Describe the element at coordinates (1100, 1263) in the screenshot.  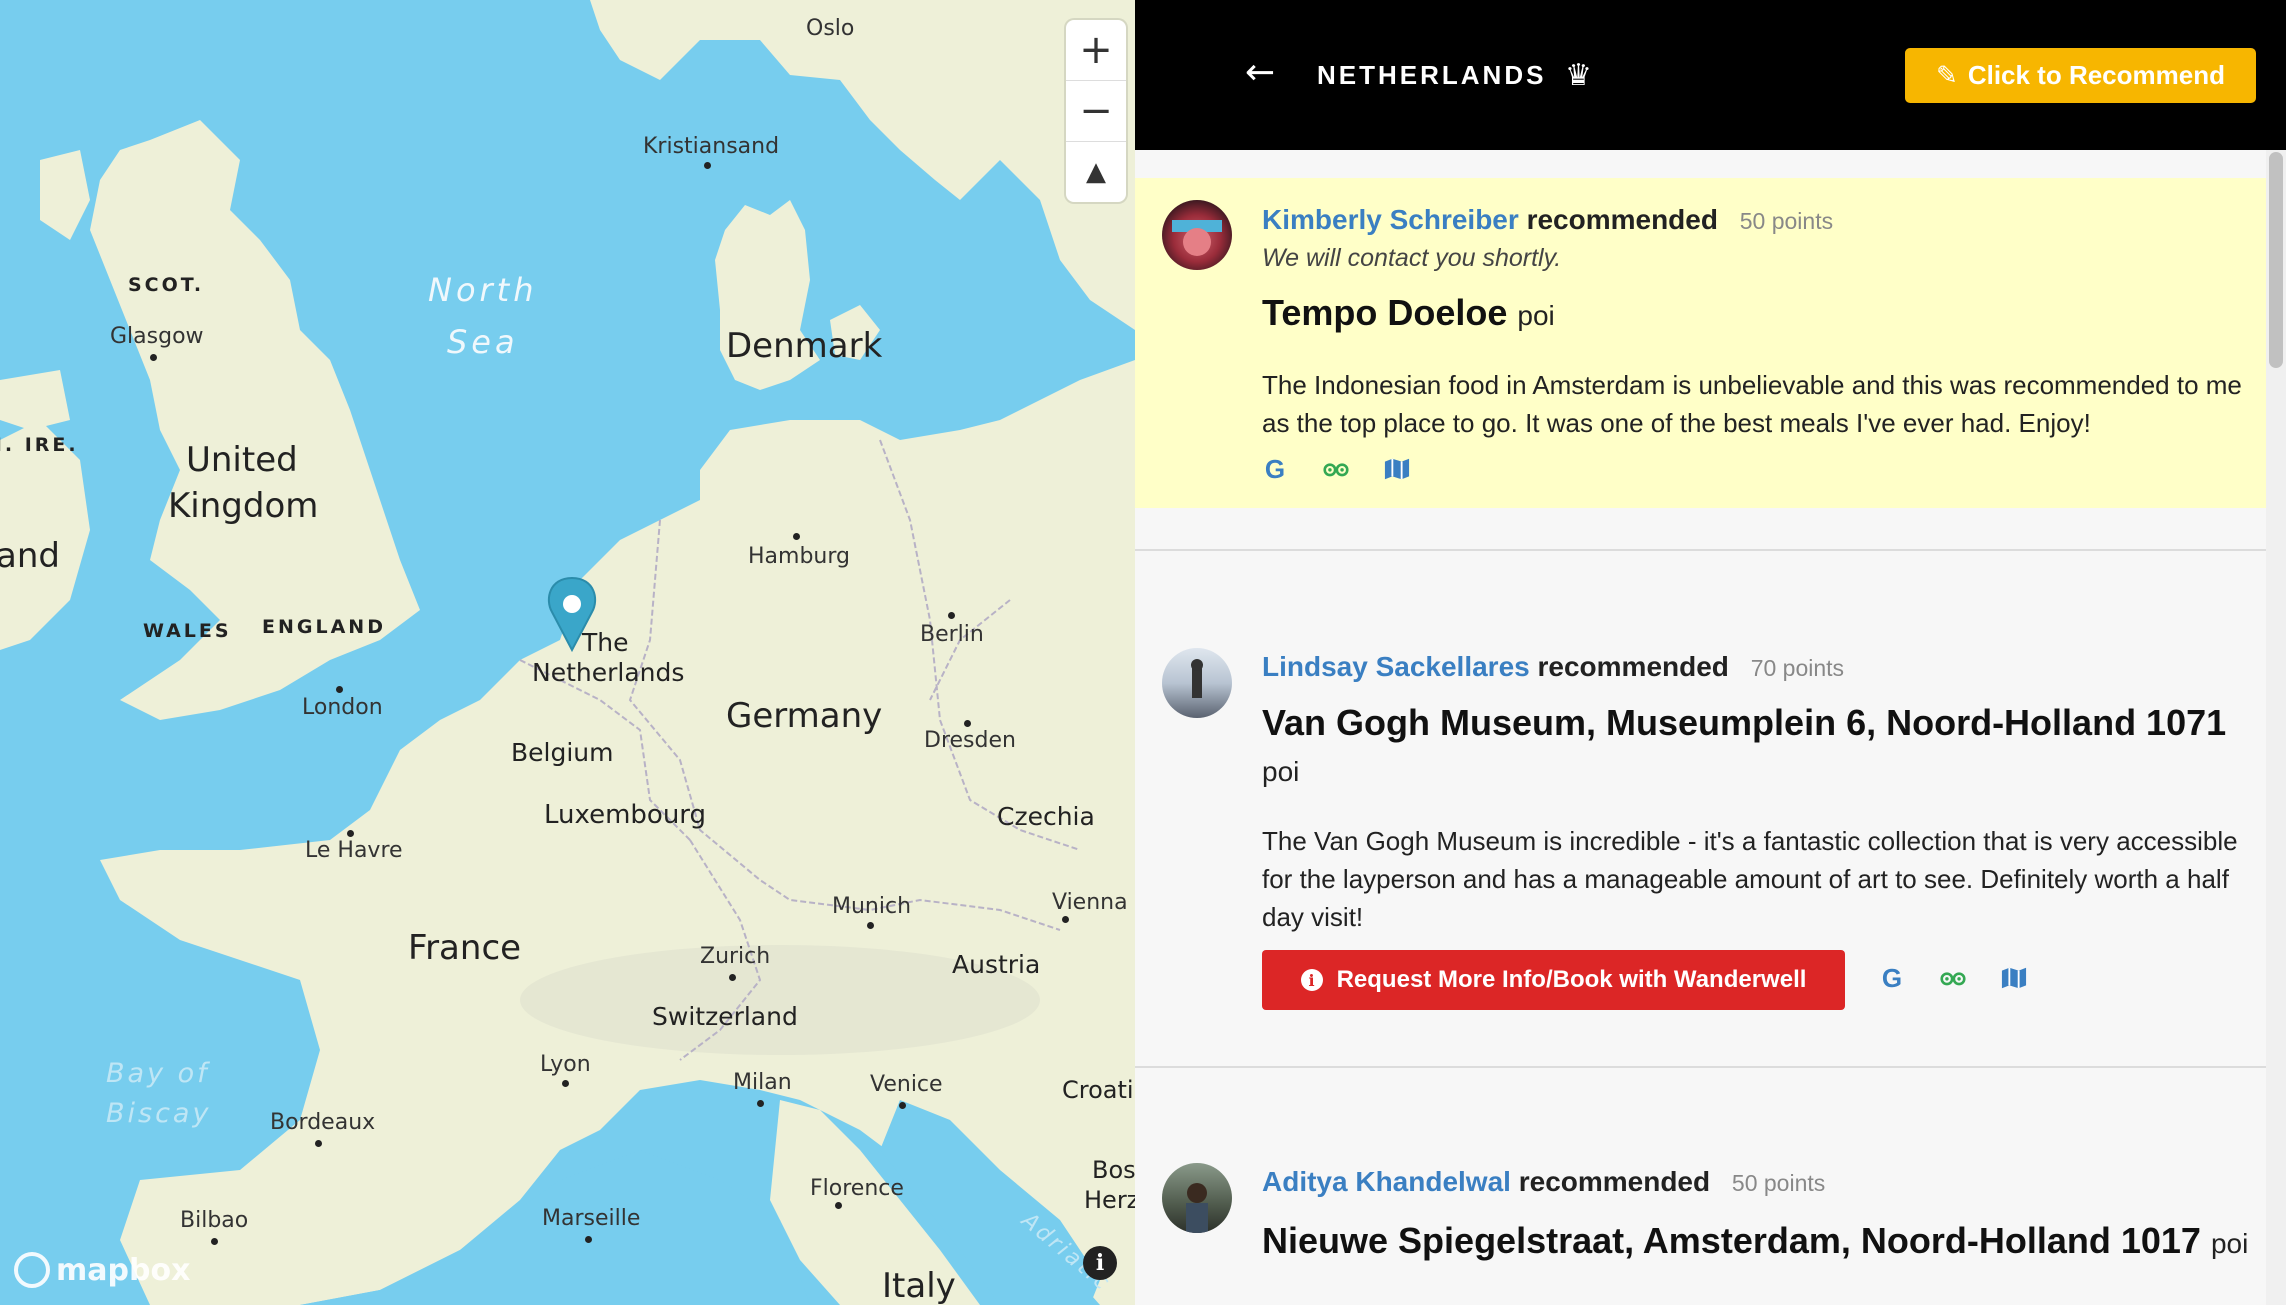
I see `attribution-info-button: i` at that location.